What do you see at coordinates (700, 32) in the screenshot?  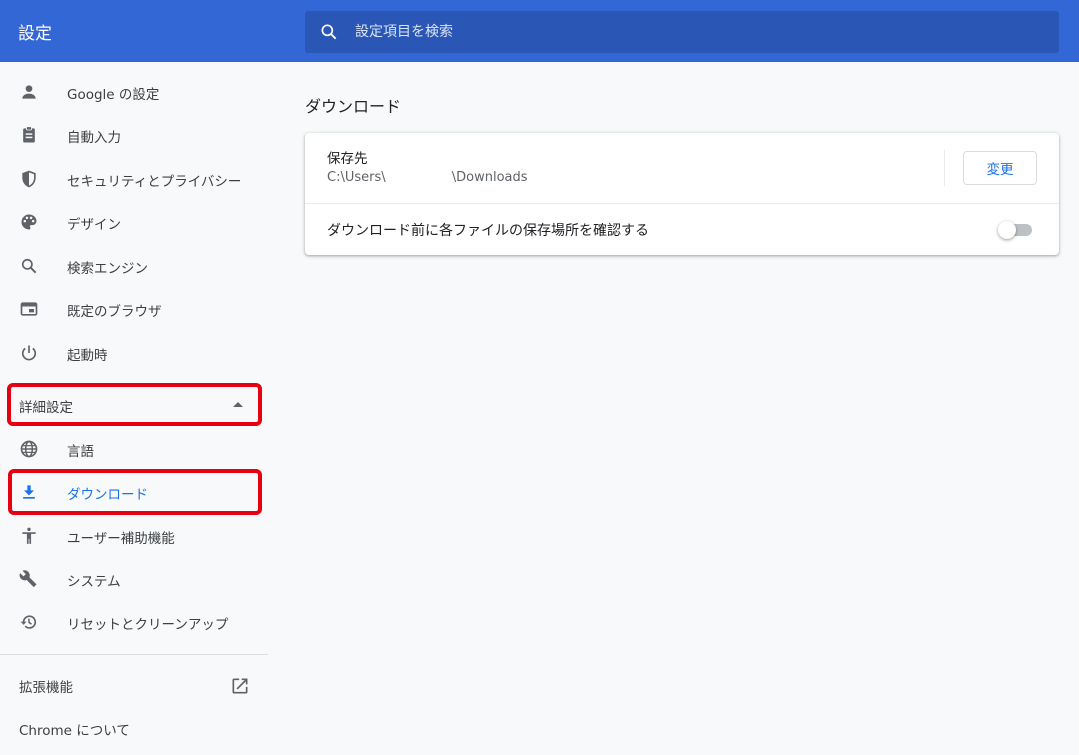 I see `search-input` at bounding box center [700, 32].